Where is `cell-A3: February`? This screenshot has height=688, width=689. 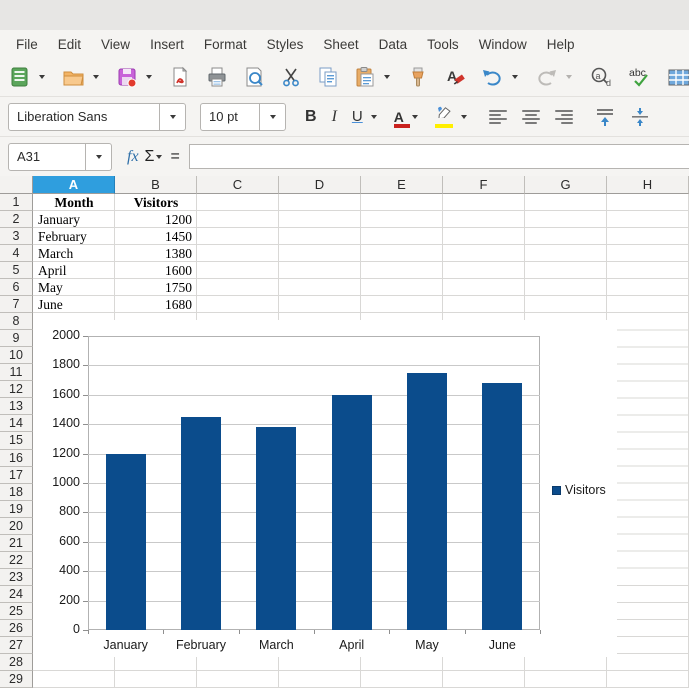
cell-A3: February is located at coordinates (74, 236).